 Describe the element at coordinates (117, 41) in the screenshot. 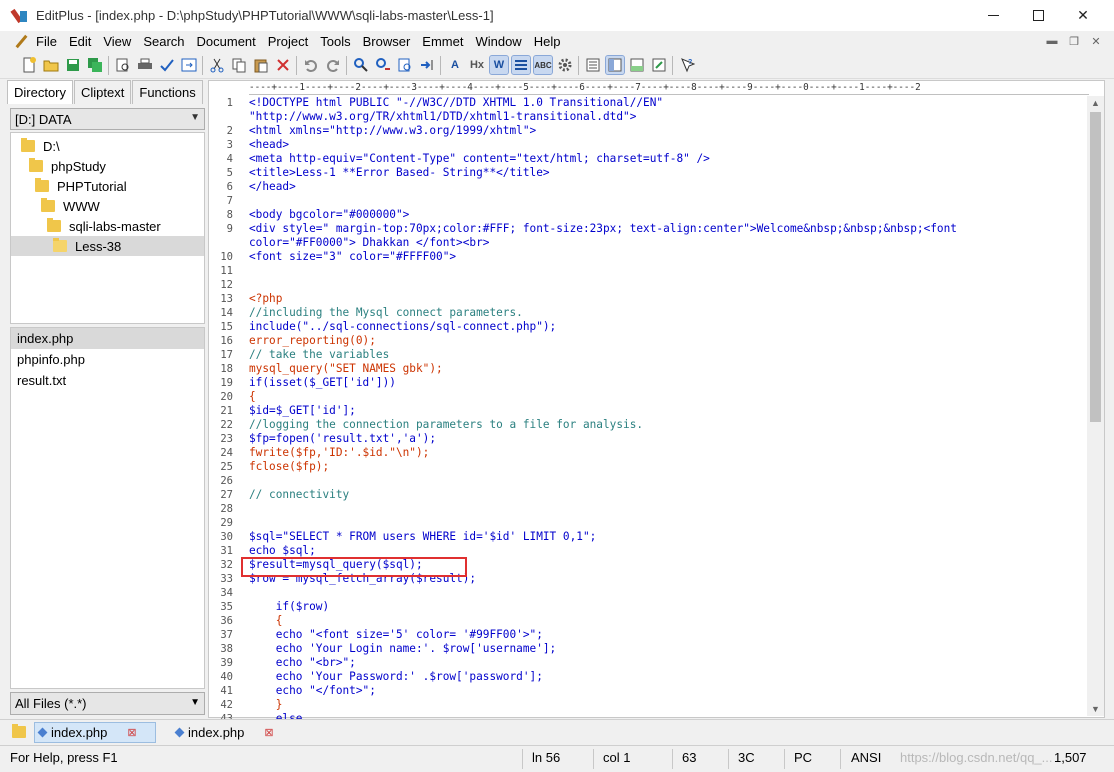

I see `menu-view: View` at that location.